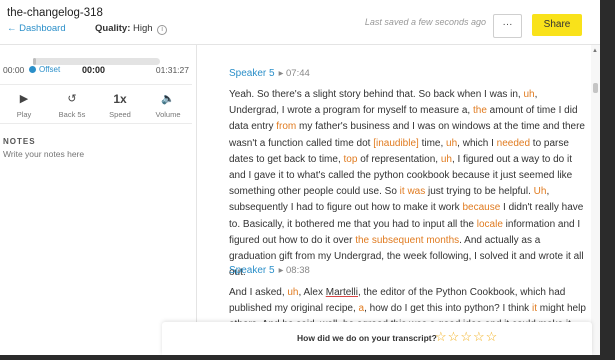  Describe the element at coordinates (19, 141) in the screenshot. I see `notes-heading: NOTES` at that location.